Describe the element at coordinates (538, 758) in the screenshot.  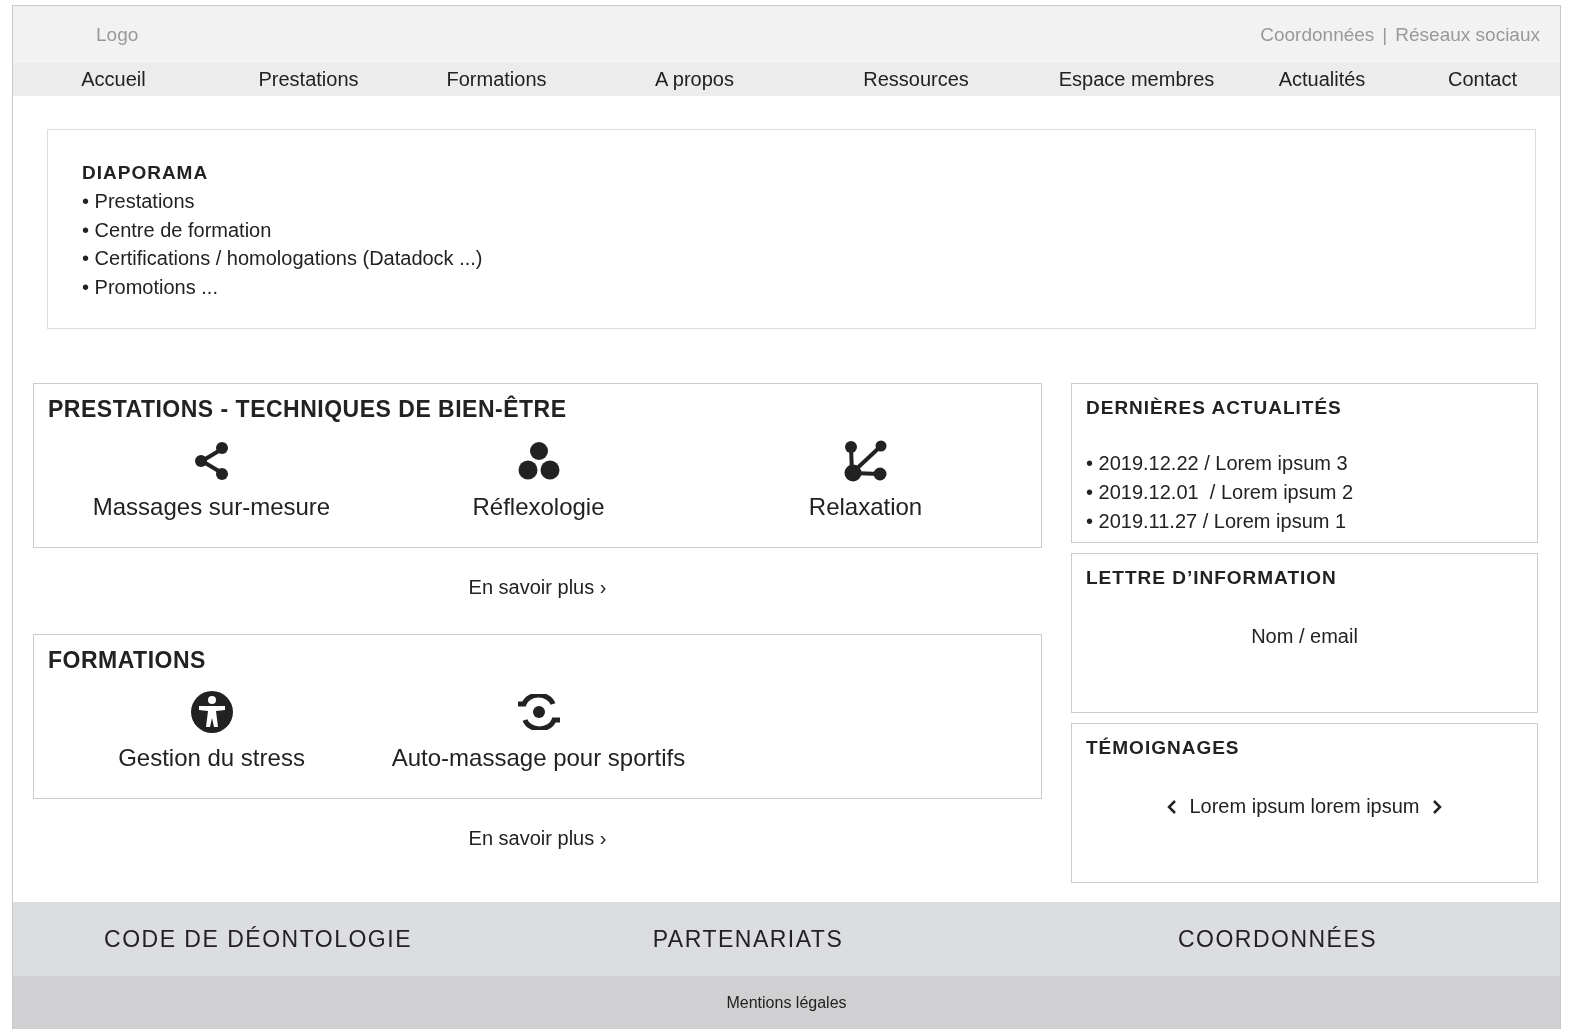
I see `service-label: Auto-massage pour sportifs` at that location.